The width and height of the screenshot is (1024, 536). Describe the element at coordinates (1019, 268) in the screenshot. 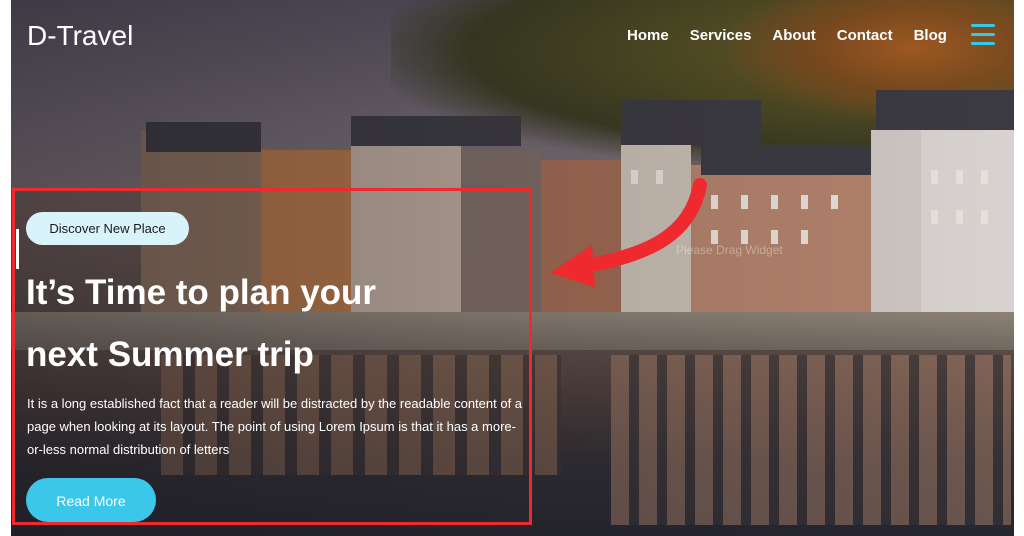

I see `page-margin-right` at that location.